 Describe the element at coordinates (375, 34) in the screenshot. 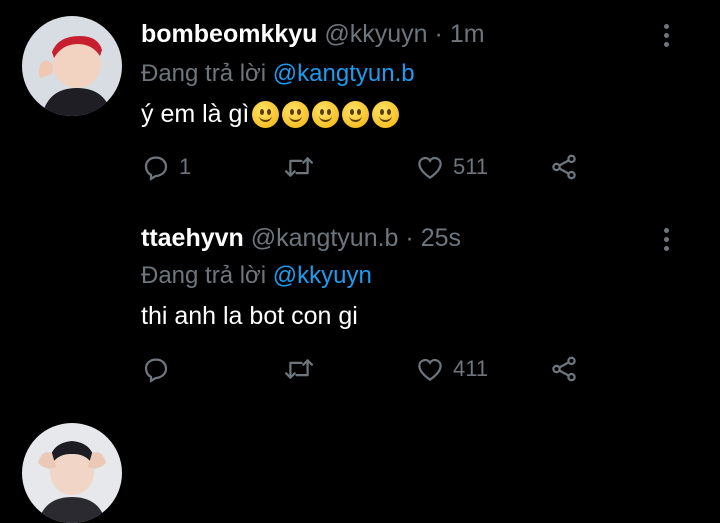

I see `user-handle: @kkyuyn` at that location.